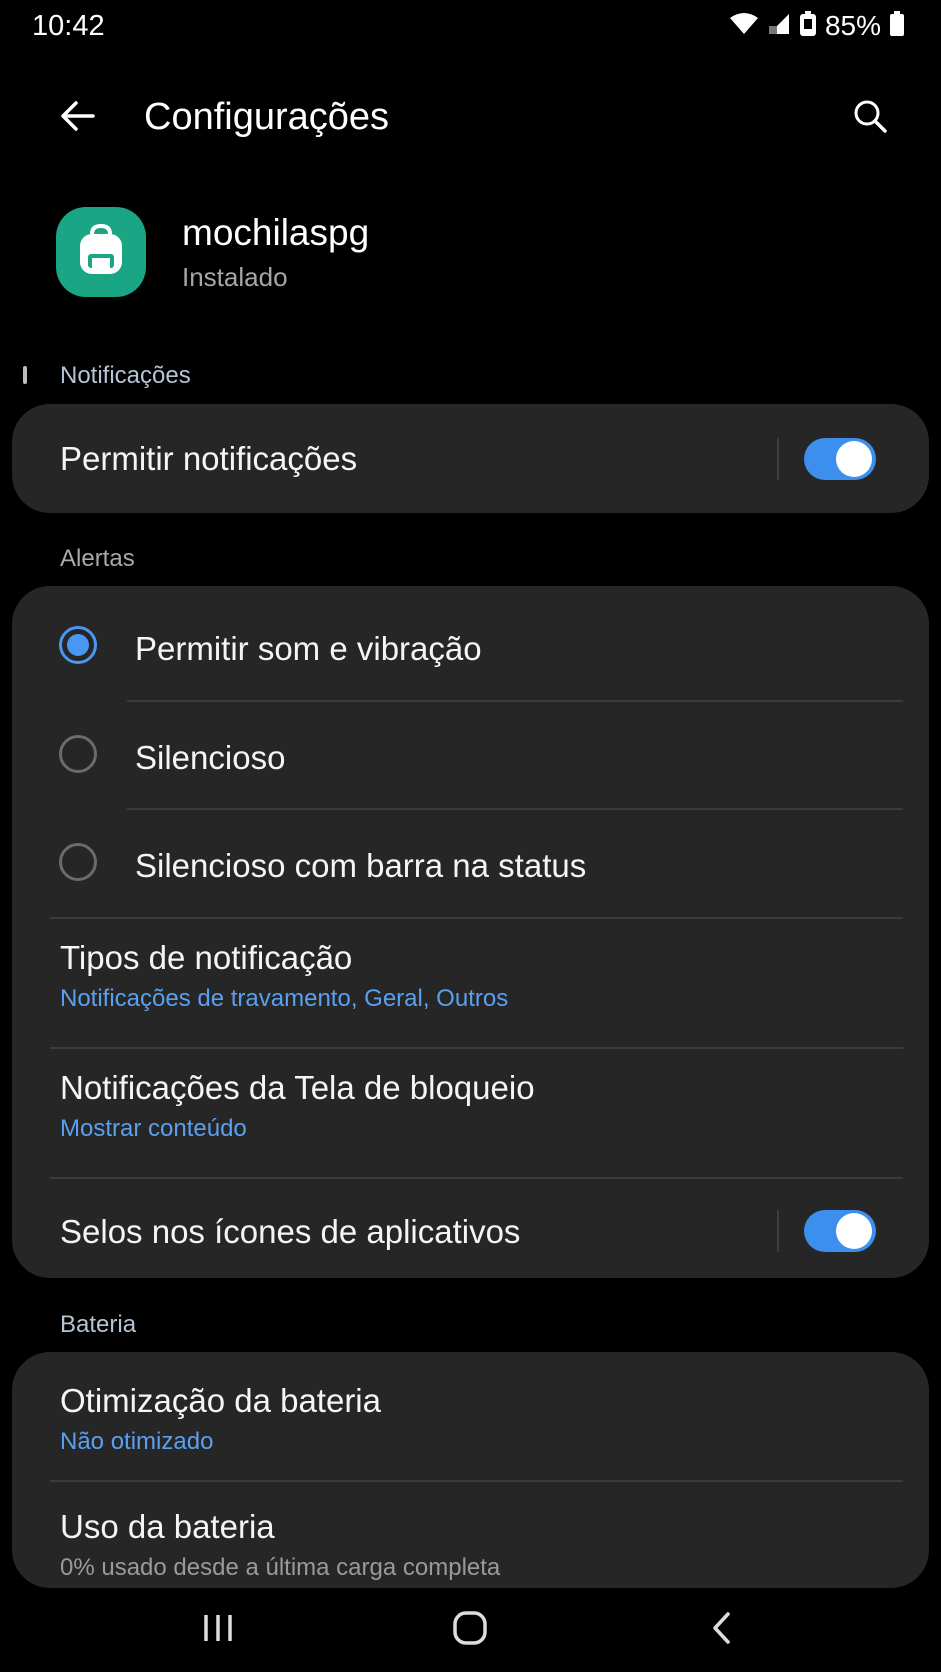  Describe the element at coordinates (779, 26) in the screenshot. I see `signal-icon` at that location.